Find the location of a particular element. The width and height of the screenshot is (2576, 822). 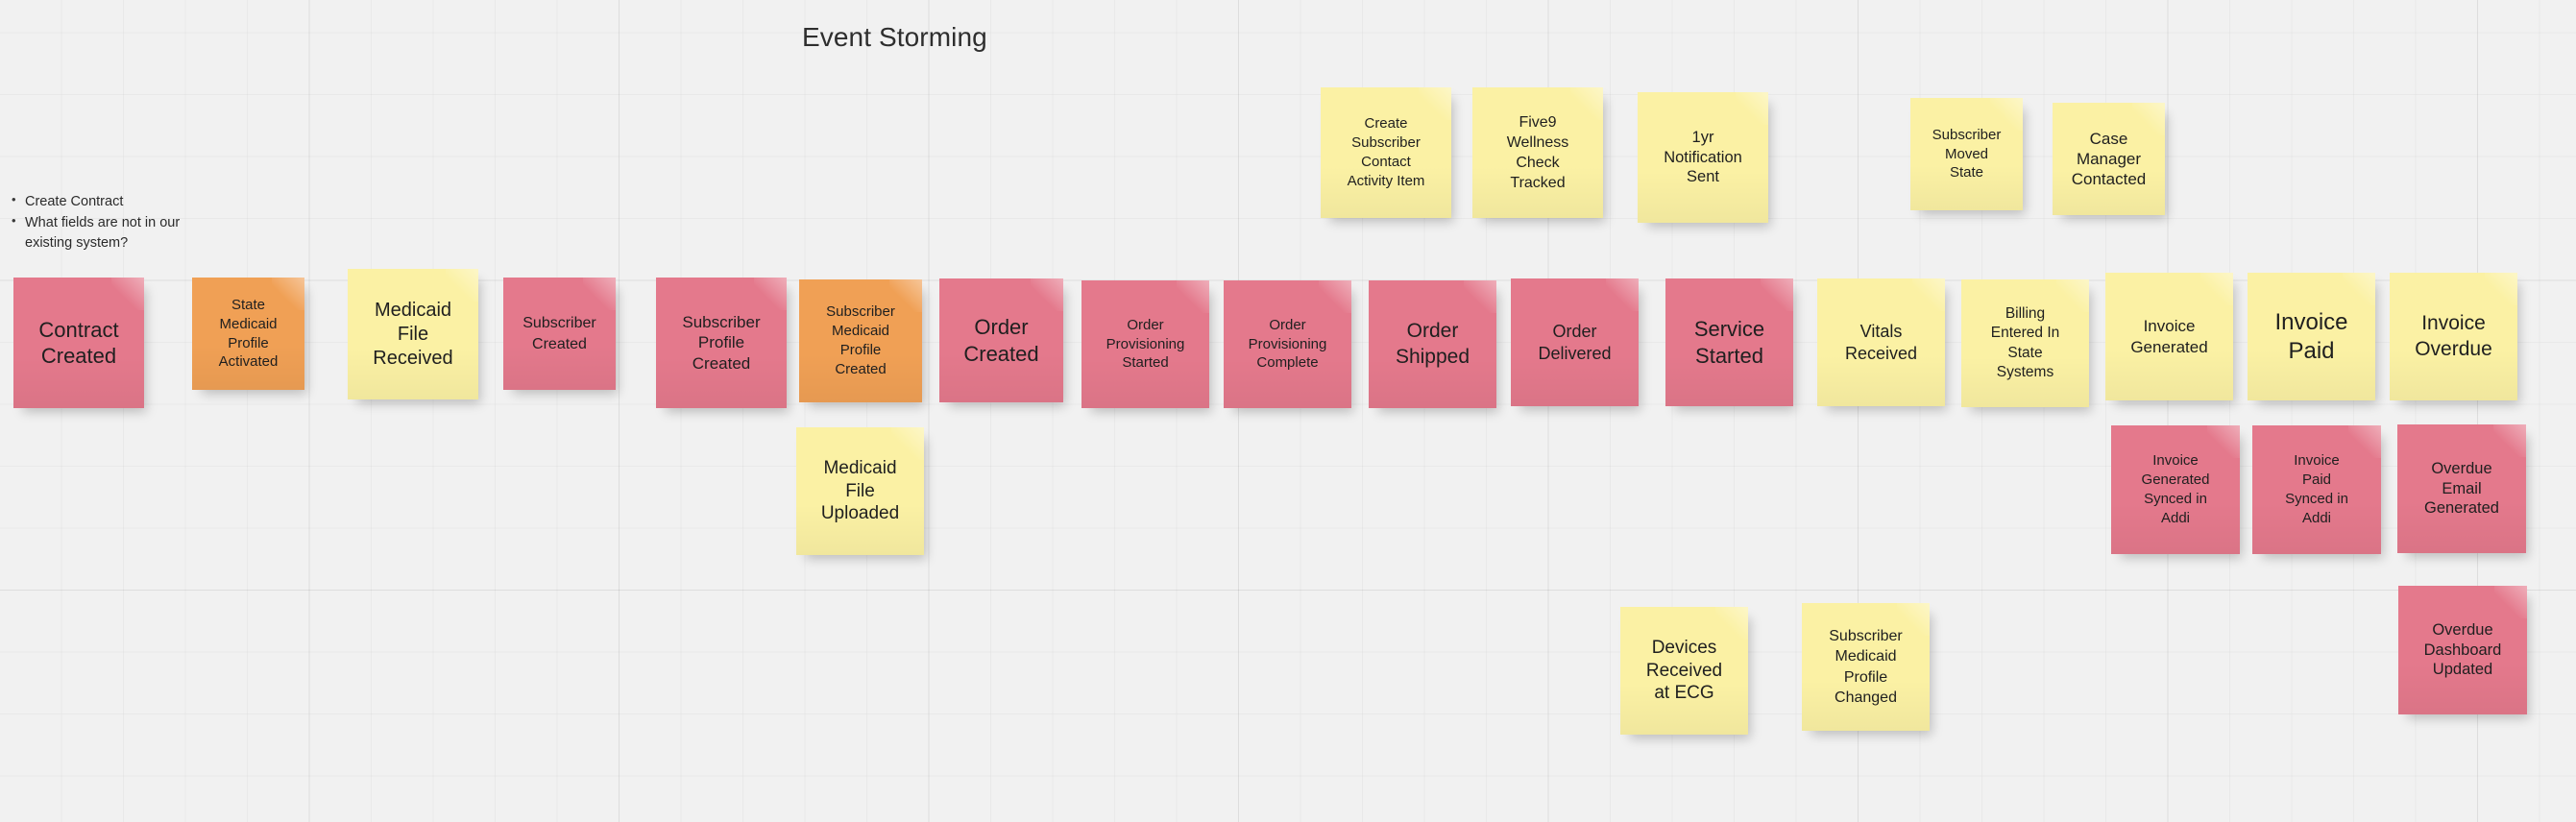

text-note-bullet: Create Contract is located at coordinates (99, 201).